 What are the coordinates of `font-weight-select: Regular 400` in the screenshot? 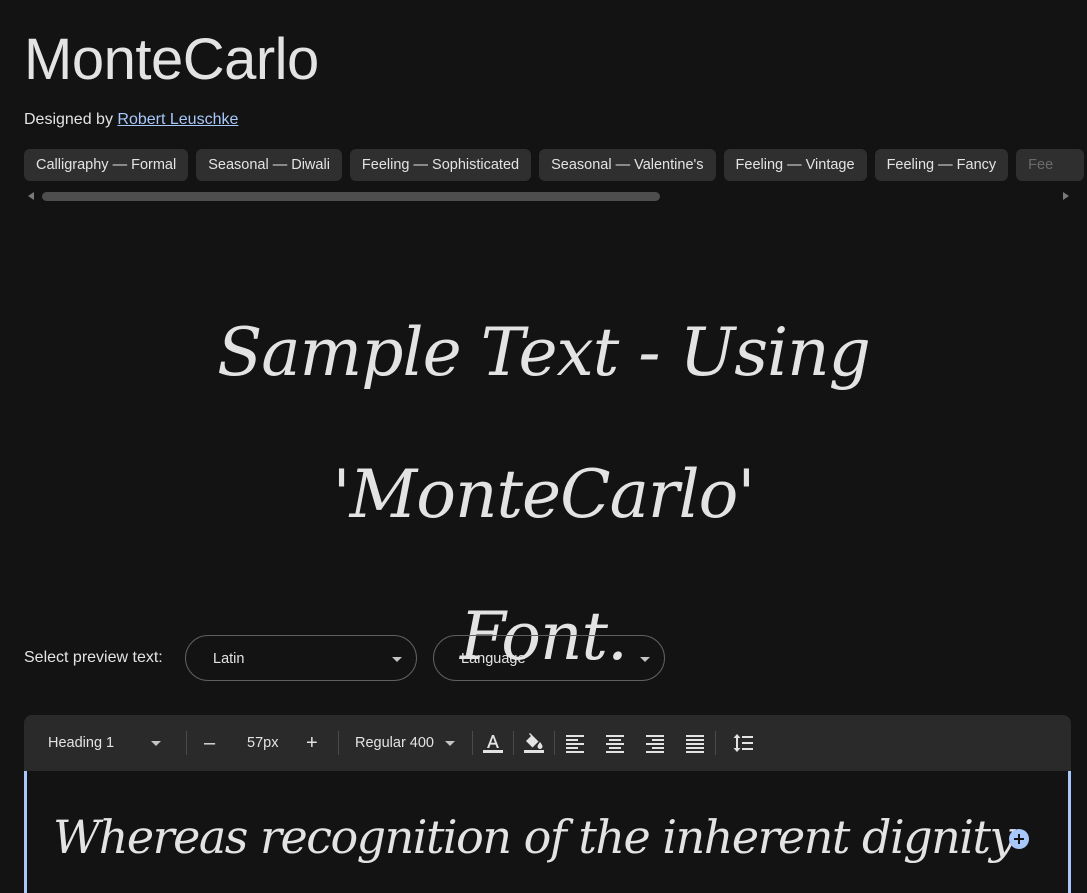 It's located at (394, 743).